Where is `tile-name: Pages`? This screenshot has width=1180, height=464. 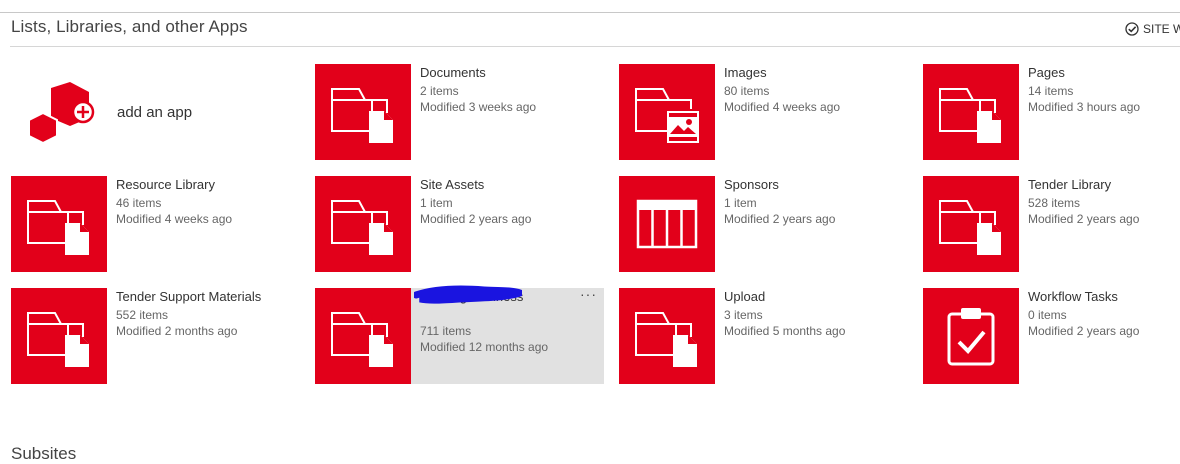 tile-name: Pages is located at coordinates (1046, 72).